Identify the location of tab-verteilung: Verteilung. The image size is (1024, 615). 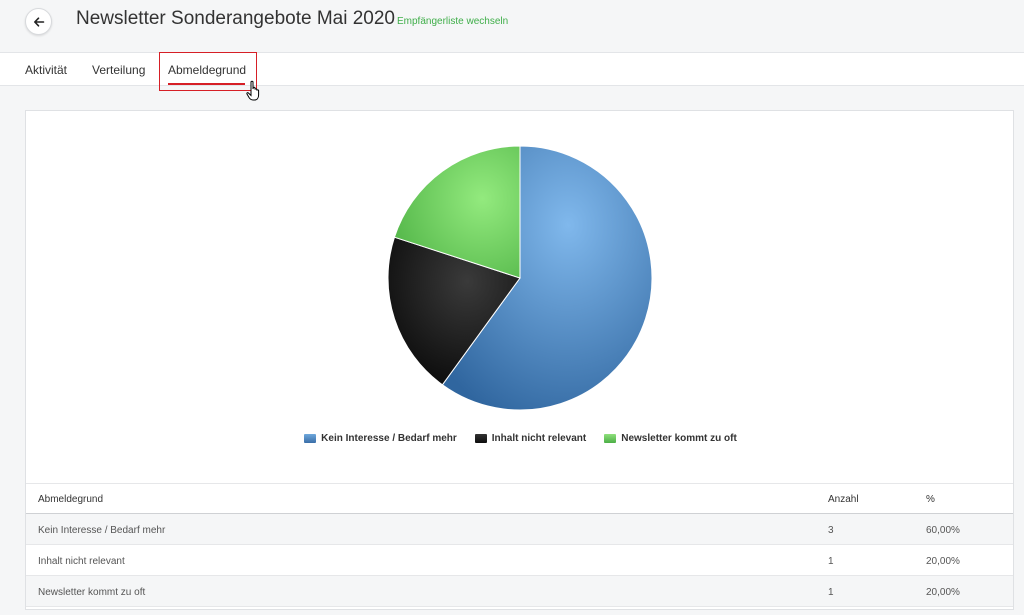
(118, 70).